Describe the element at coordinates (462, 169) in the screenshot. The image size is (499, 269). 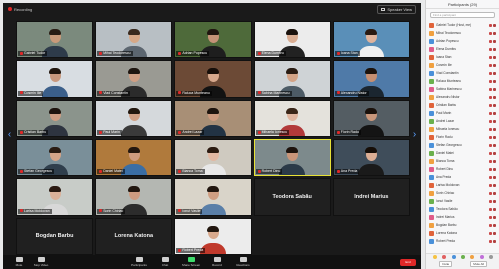
I see `participant-row: Robert Dinu` at that location.